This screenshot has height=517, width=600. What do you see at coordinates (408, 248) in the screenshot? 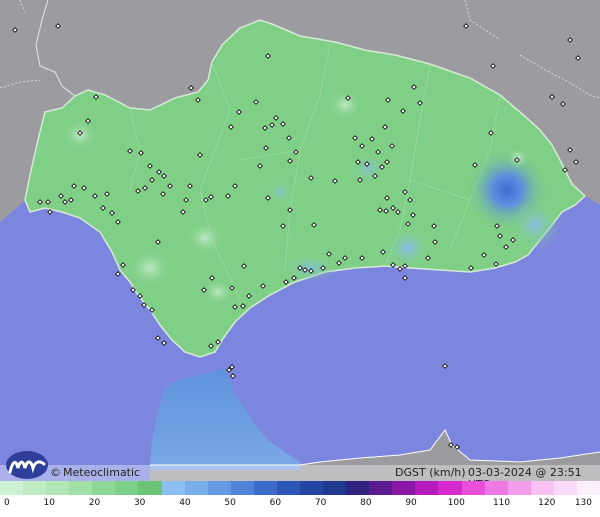
I see `gust-coast-mid` at bounding box center [408, 248].